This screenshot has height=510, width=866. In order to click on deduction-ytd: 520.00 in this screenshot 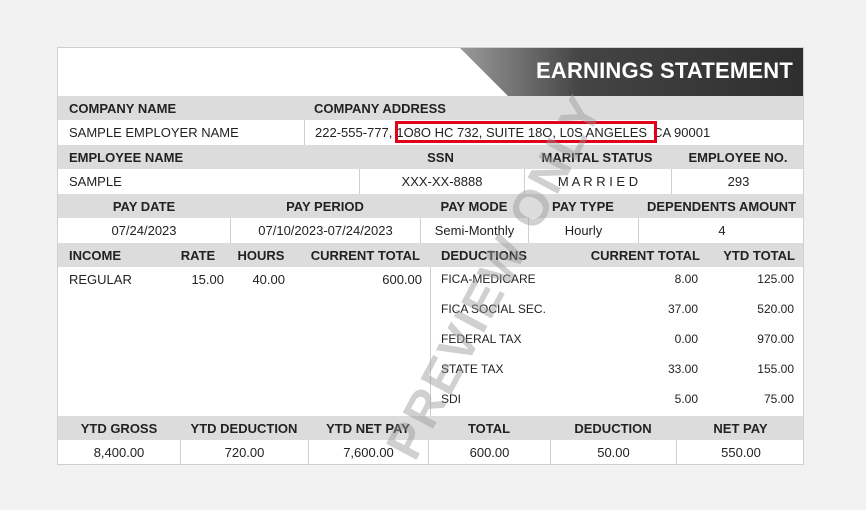, I will do `click(775, 309)`.